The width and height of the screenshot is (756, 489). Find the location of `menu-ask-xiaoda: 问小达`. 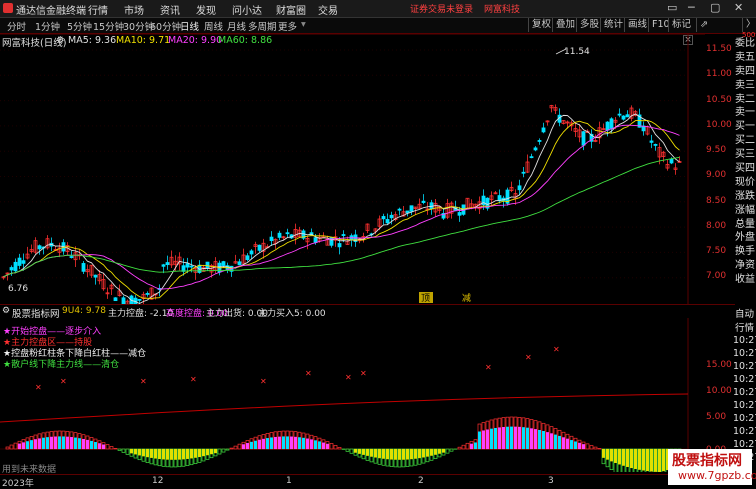

menu-ask-xiaoda: 问小达 is located at coordinates (247, 9).